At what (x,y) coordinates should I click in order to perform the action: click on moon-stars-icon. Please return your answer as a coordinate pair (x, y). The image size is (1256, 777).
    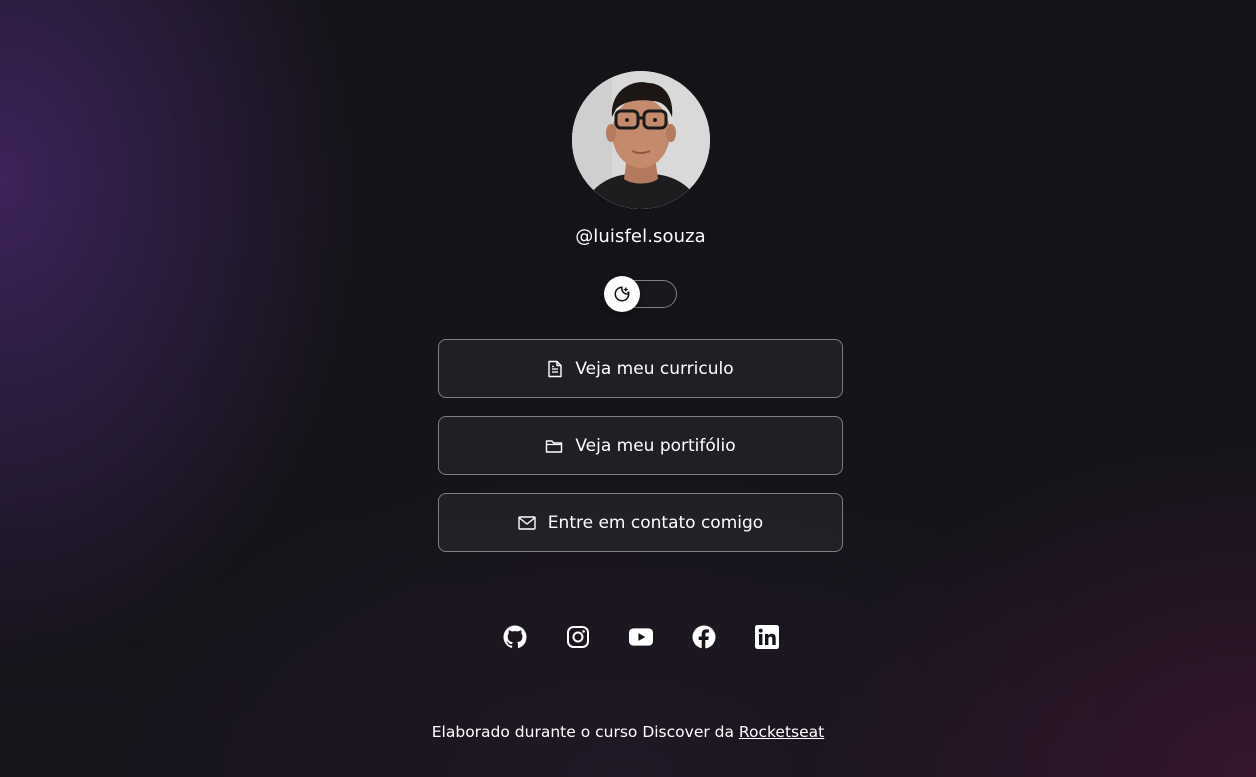
    Looking at the image, I should click on (622, 294).